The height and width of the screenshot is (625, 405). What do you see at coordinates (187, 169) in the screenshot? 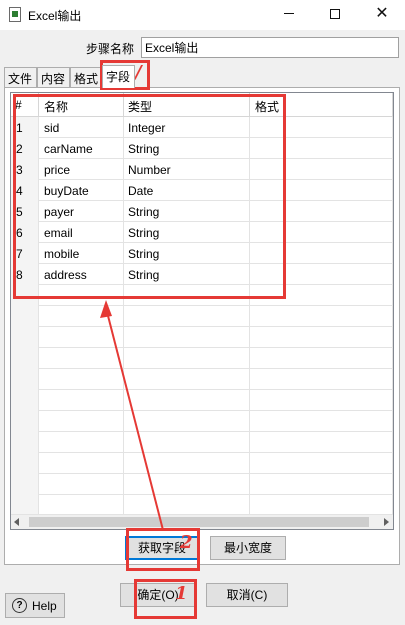
I see `field-type-cell: Number` at bounding box center [187, 169].